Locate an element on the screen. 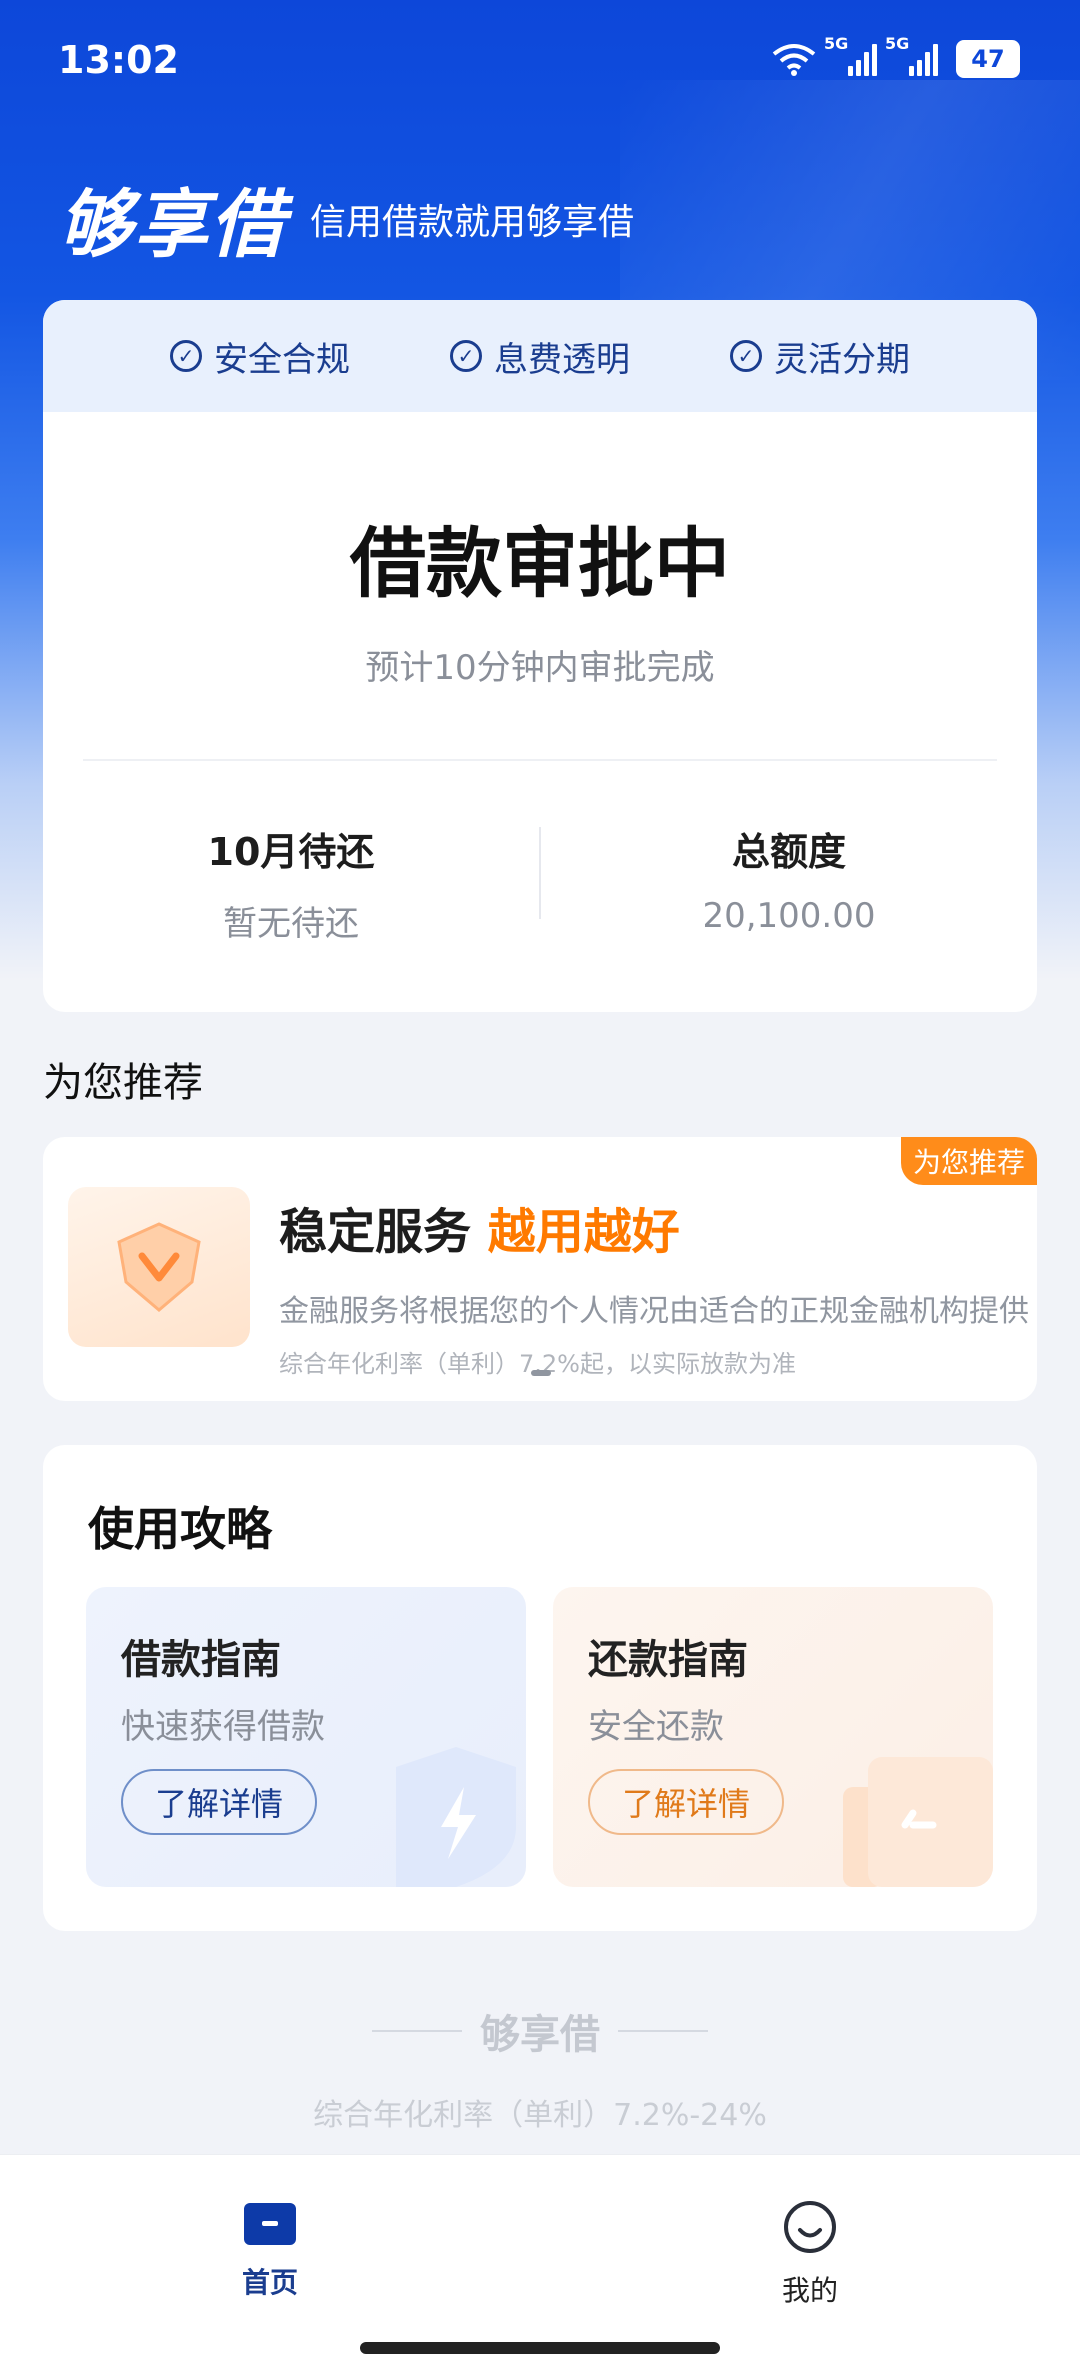 The width and height of the screenshot is (1080, 2377). due-value: 暂无待还 is located at coordinates (291, 924).